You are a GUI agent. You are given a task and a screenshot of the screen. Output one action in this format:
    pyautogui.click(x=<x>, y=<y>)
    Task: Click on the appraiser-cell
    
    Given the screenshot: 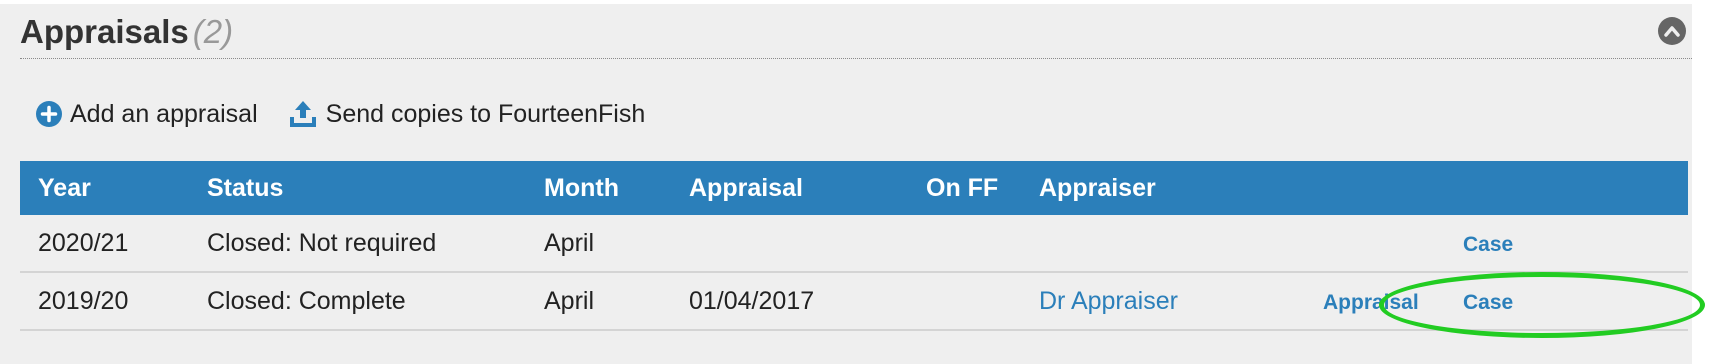 What is the action you would take?
    pyautogui.click(x=1146, y=244)
    